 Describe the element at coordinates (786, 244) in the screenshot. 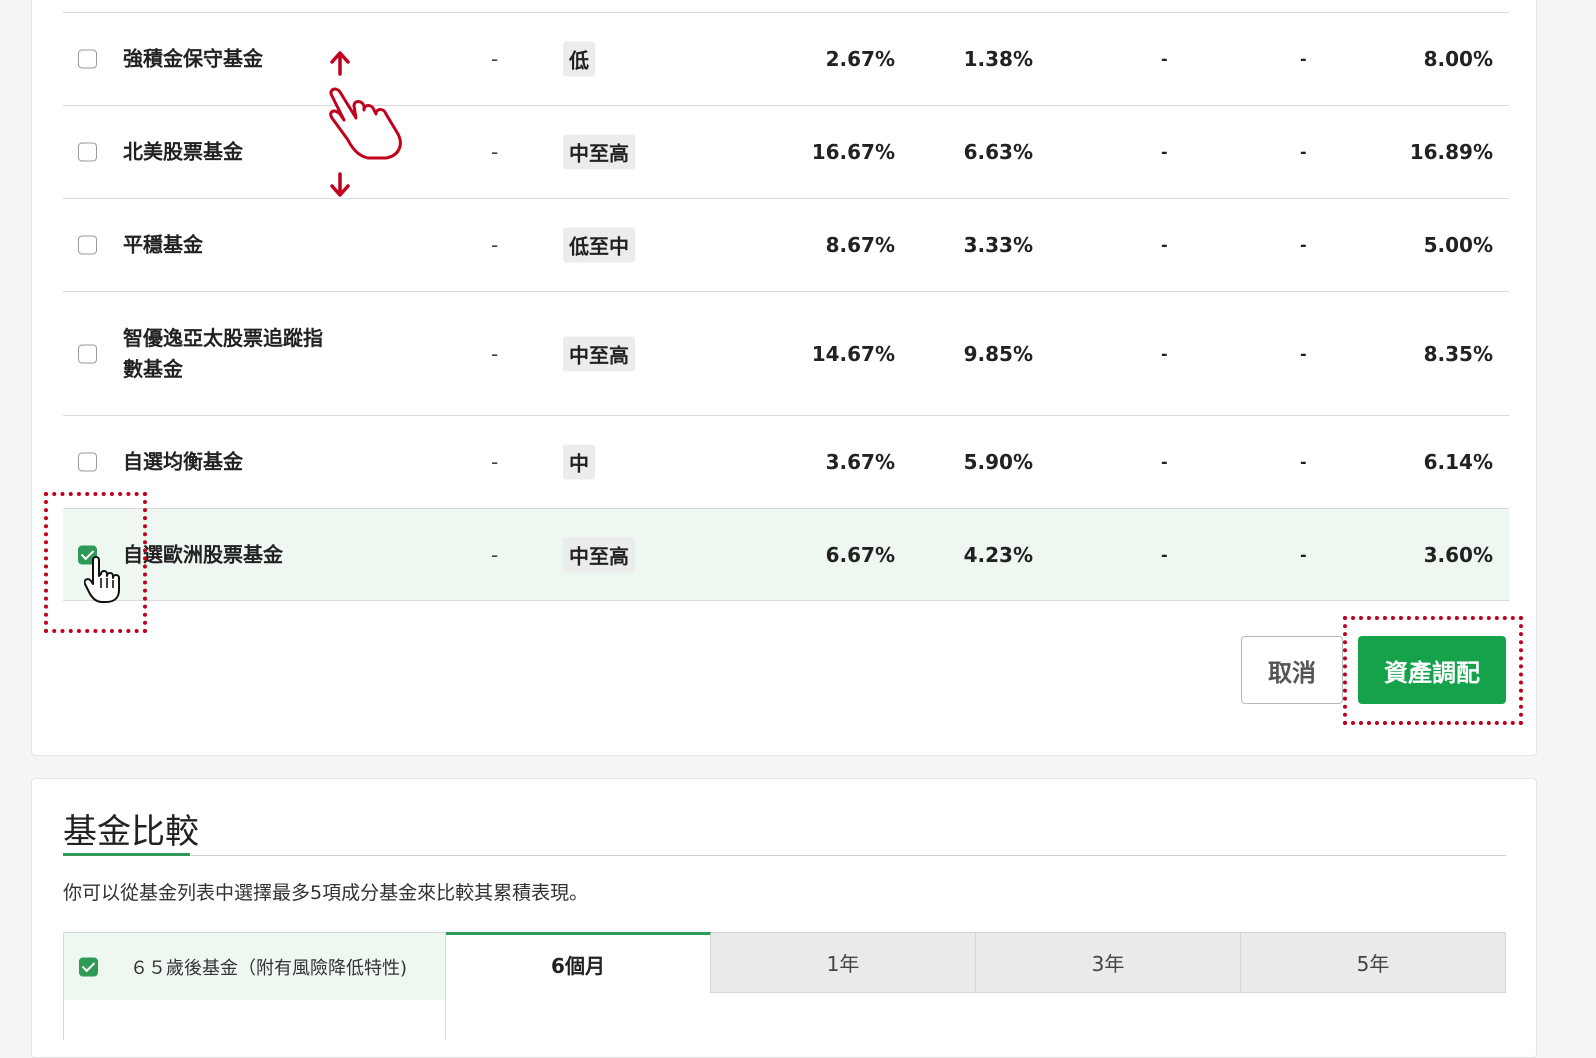

I see `table-row: 平穩基金 - 低至中 8.67% 3.33% - - 5.00%` at that location.